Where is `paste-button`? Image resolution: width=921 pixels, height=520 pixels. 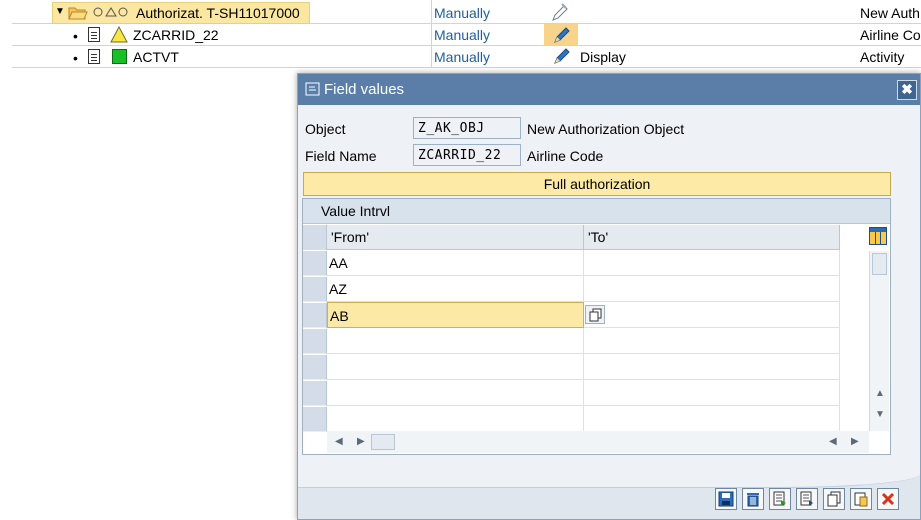
paste-button is located at coordinates (861, 499).